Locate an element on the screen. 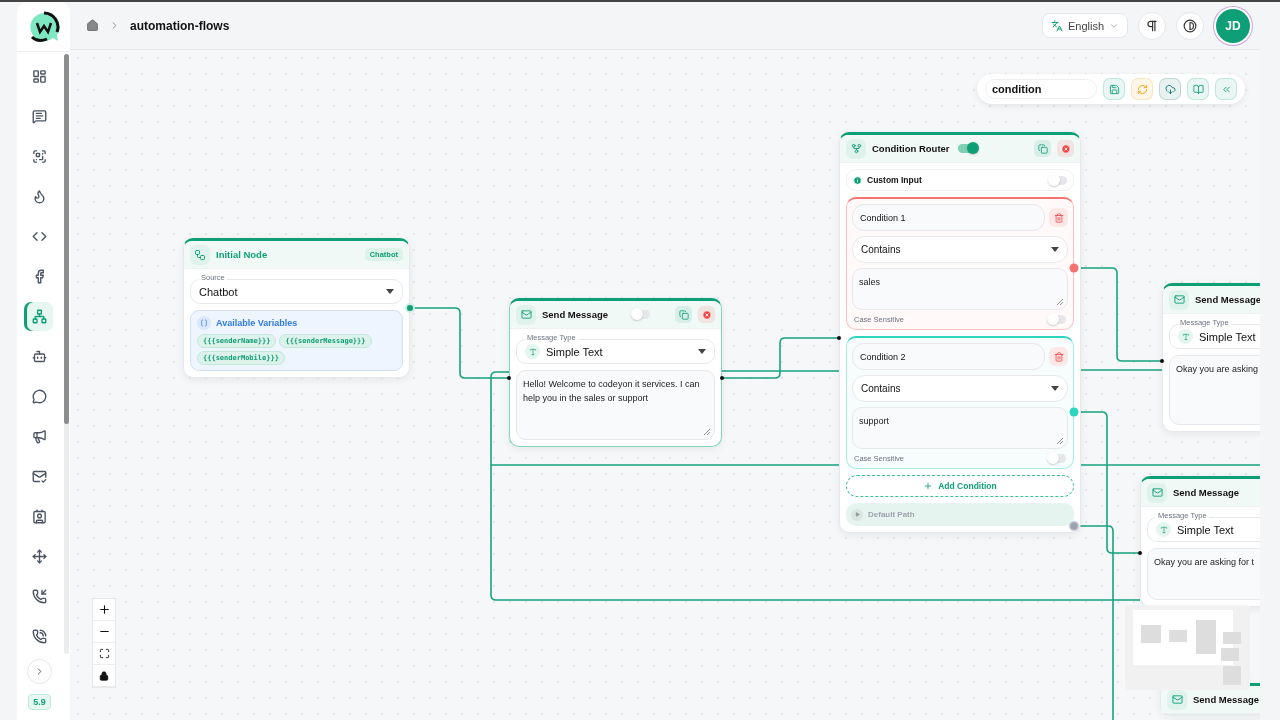 The width and height of the screenshot is (1280, 720). cloud-download-button is located at coordinates (1170, 89).